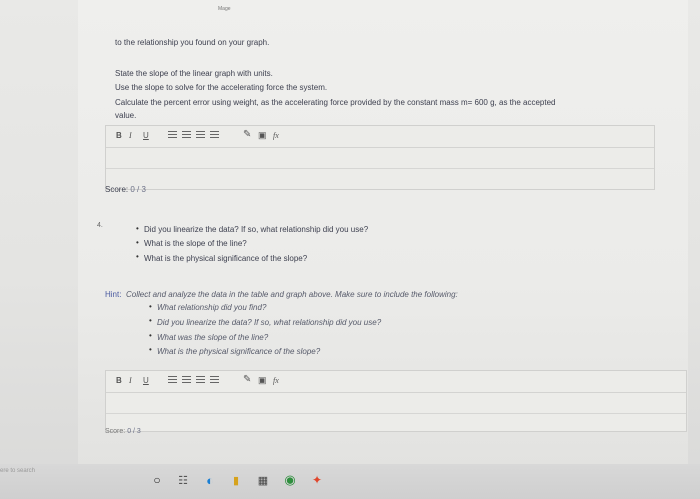 The width and height of the screenshot is (700, 499). What do you see at coordinates (126, 115) in the screenshot?
I see `instruction-line: value.` at bounding box center [126, 115].